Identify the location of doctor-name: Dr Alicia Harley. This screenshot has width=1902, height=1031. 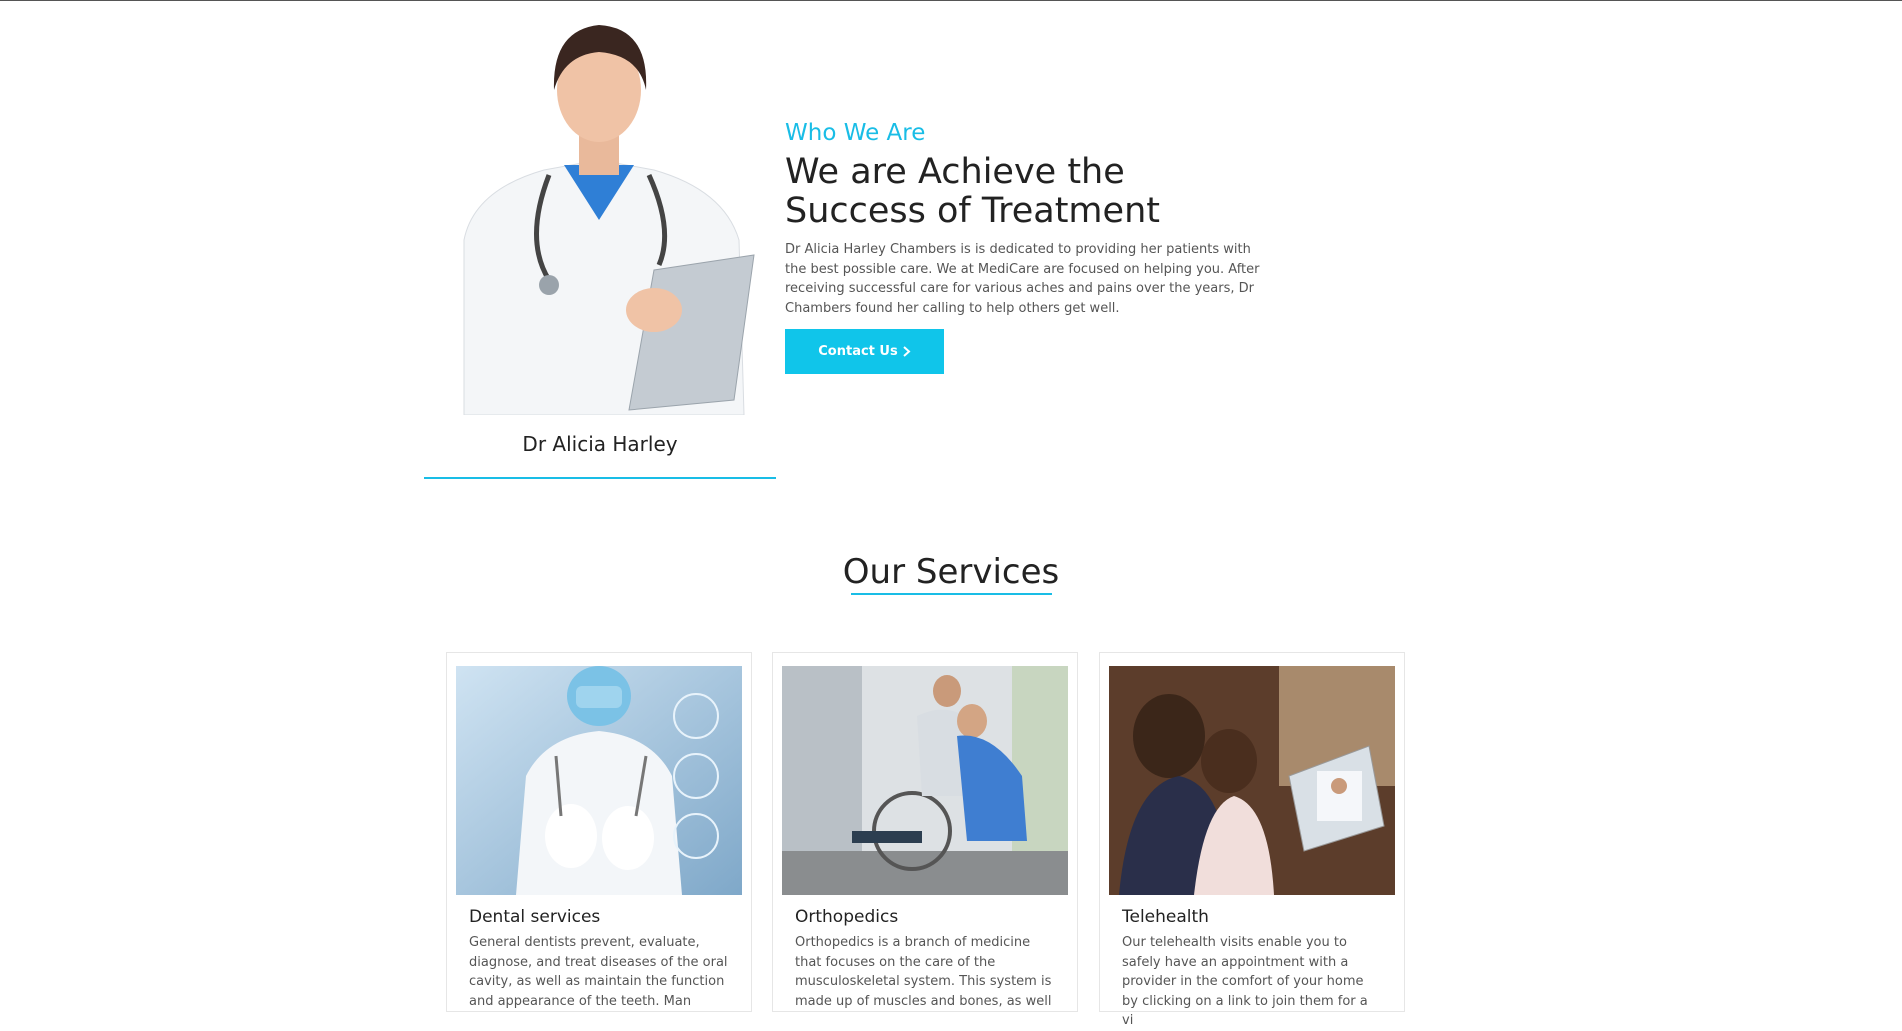
(600, 444).